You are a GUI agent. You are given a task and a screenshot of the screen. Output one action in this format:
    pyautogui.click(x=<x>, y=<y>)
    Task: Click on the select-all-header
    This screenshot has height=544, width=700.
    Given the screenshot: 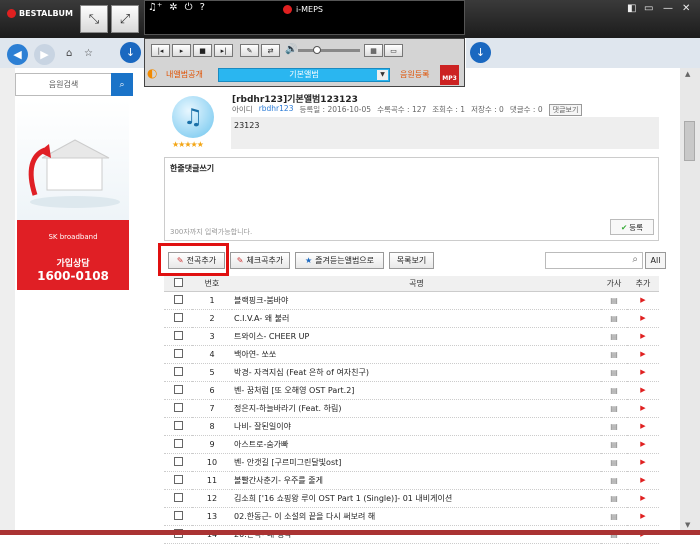 What is the action you would take?
    pyautogui.click(x=178, y=284)
    